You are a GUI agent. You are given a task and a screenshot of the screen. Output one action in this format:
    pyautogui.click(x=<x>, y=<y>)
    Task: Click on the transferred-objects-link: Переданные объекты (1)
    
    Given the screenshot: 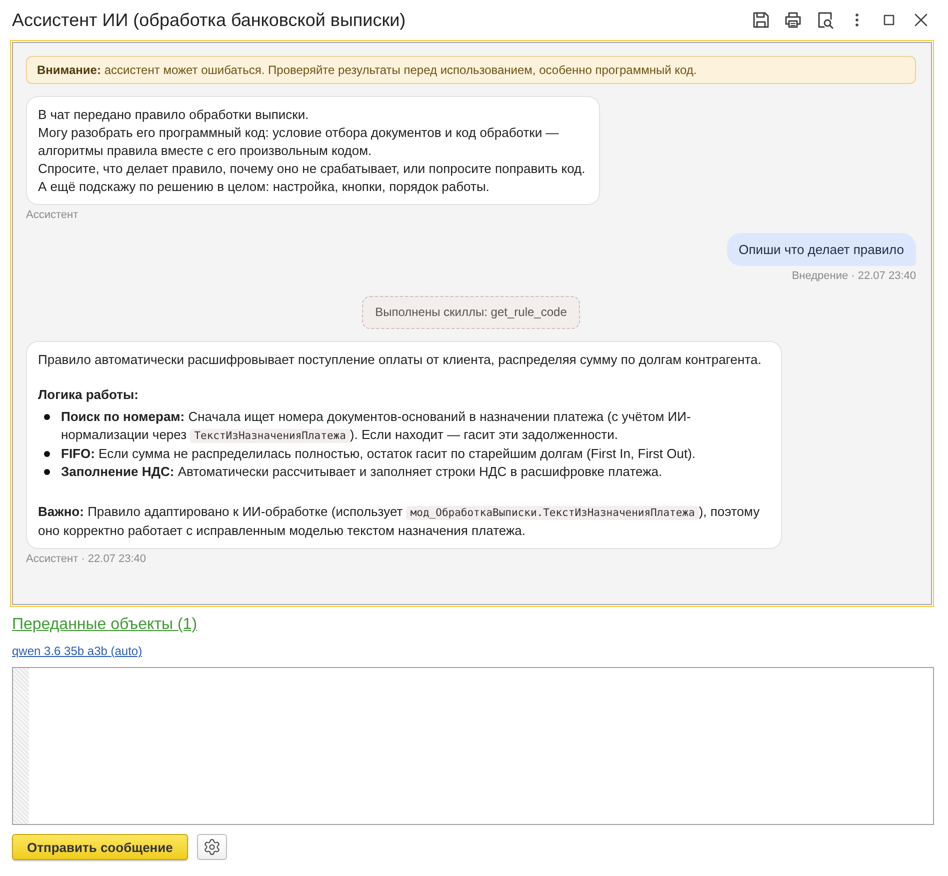 What is the action you would take?
    pyautogui.click(x=105, y=625)
    